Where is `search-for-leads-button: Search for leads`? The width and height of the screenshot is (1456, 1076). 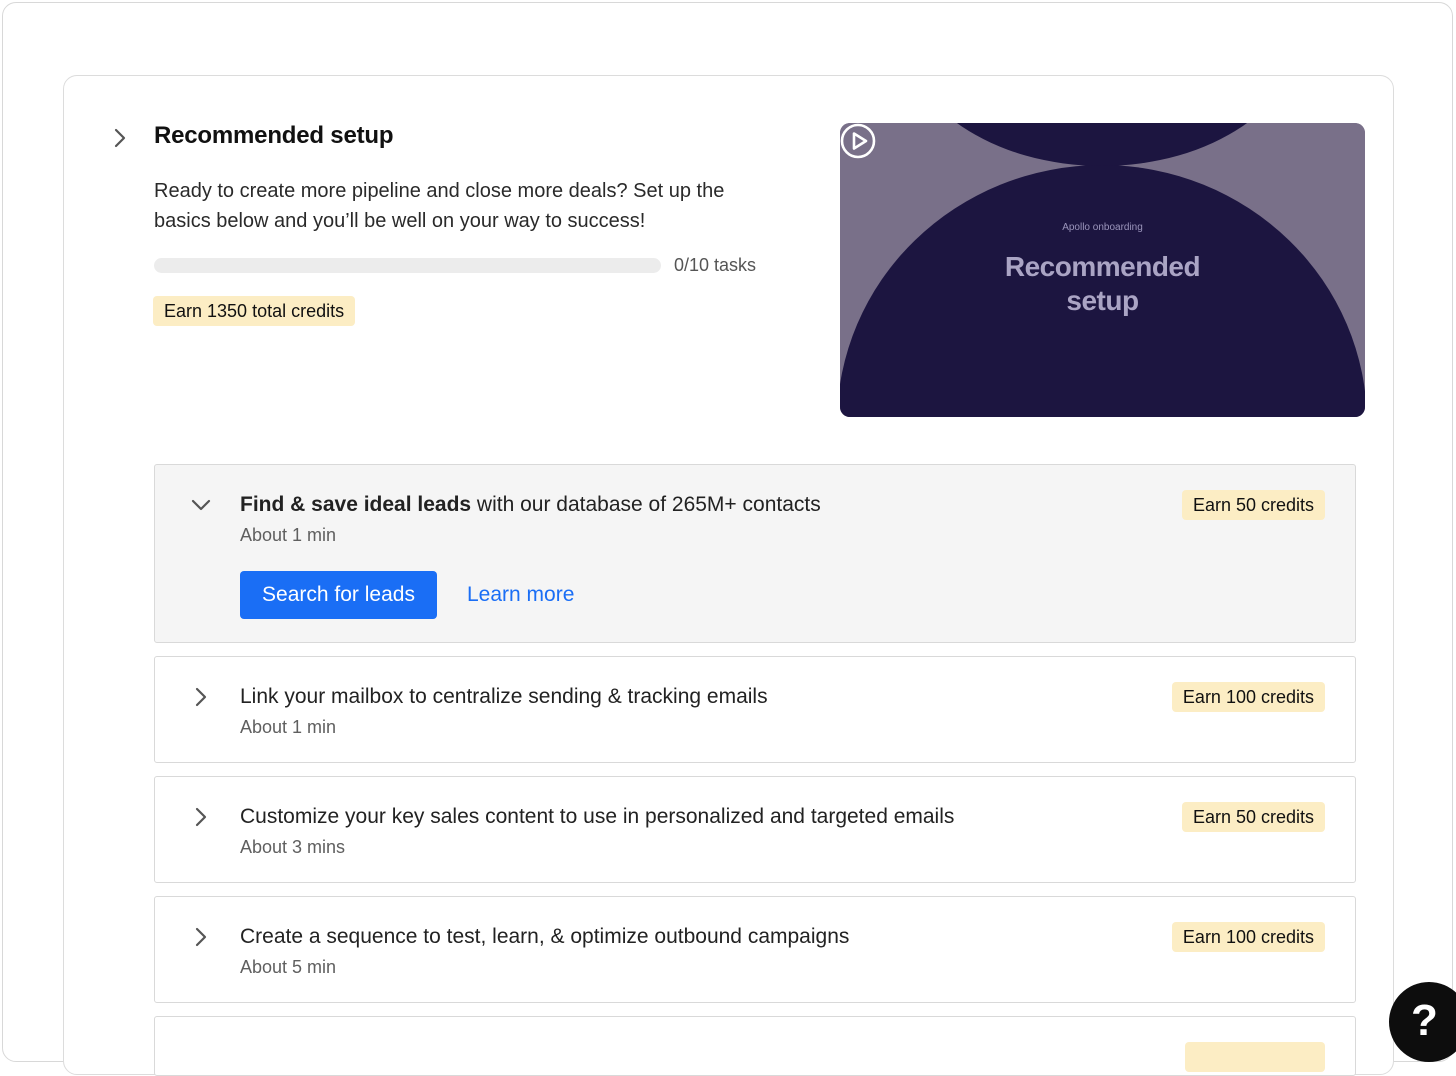
search-for-leads-button: Search for leads is located at coordinates (338, 595).